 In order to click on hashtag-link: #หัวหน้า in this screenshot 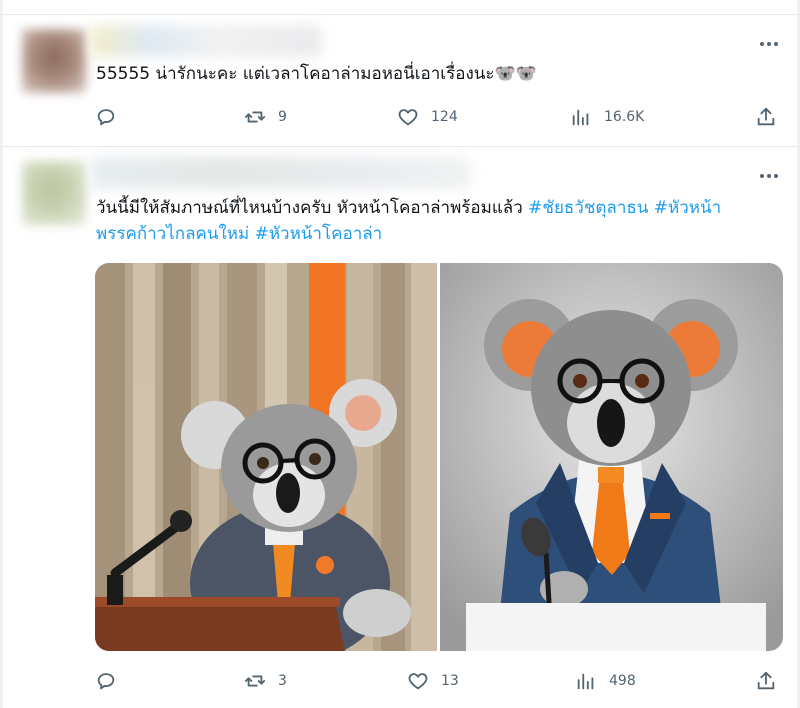, I will do `click(687, 208)`.